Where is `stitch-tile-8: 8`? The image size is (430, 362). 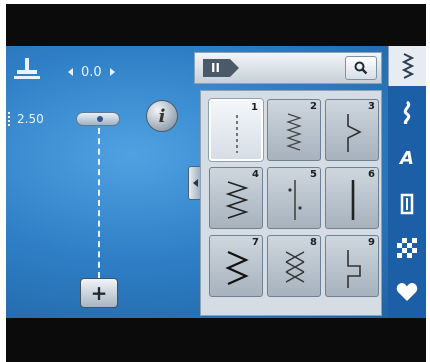 stitch-tile-8: 8 is located at coordinates (294, 266).